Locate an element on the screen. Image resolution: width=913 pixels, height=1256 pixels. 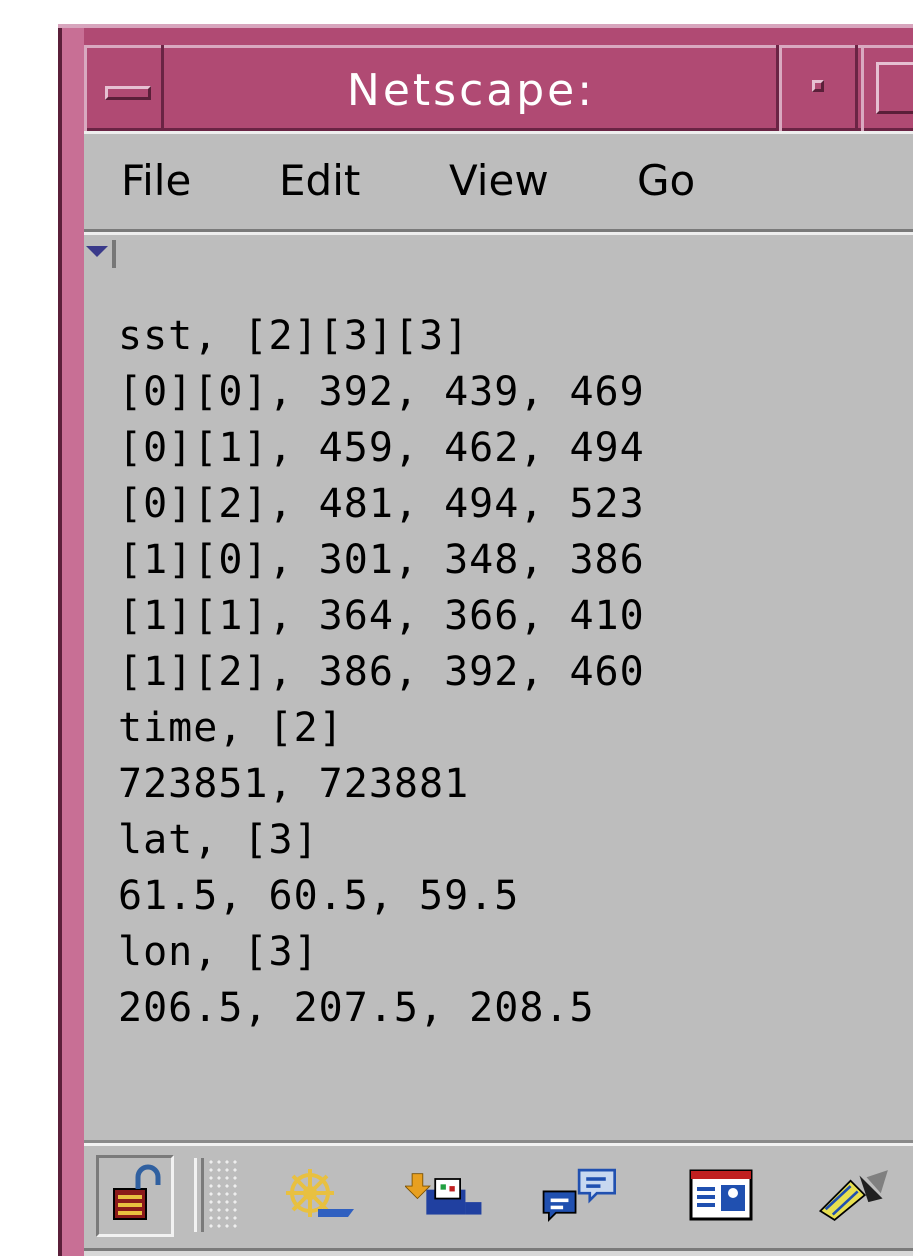
content-line: 206.5, 207.5, 208.5 is located at coordinates (356, 1008).